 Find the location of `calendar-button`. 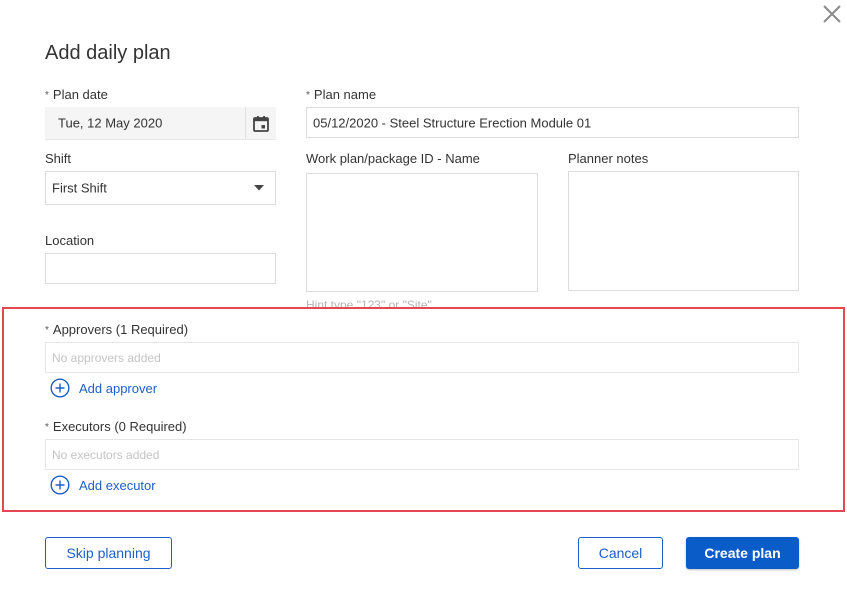

calendar-button is located at coordinates (261, 124).